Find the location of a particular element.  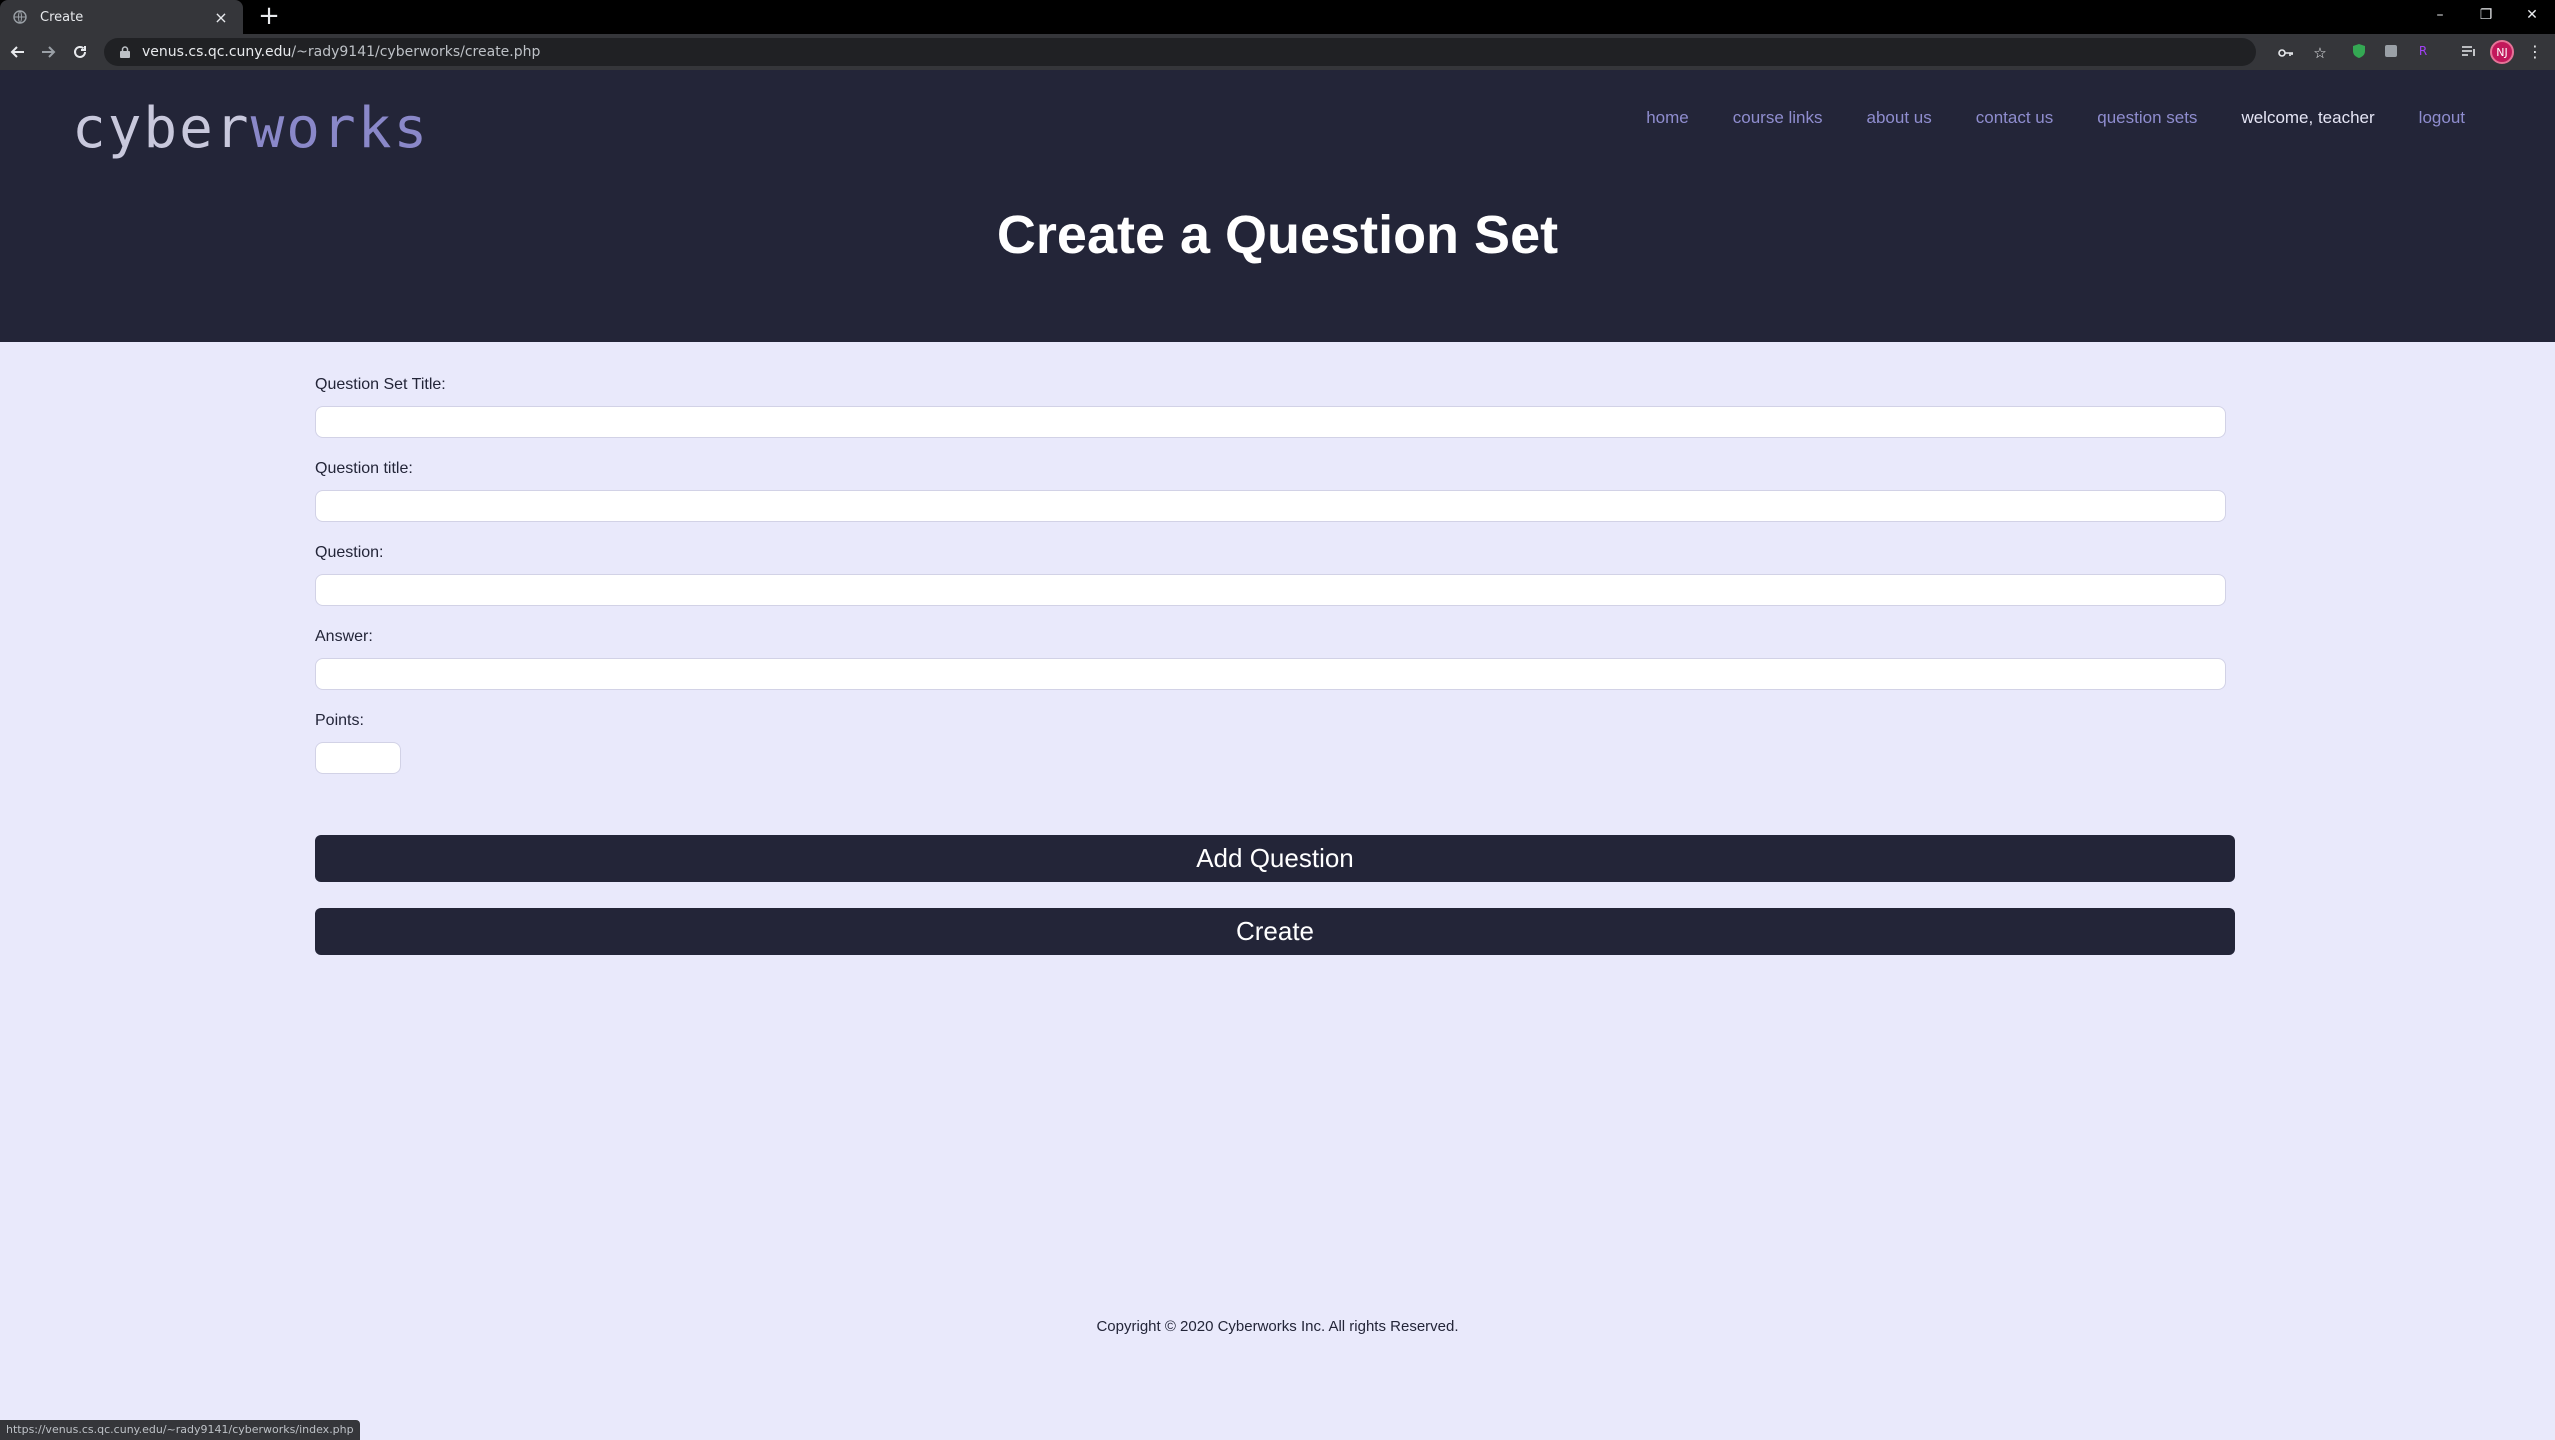

question-input is located at coordinates (1270, 590).